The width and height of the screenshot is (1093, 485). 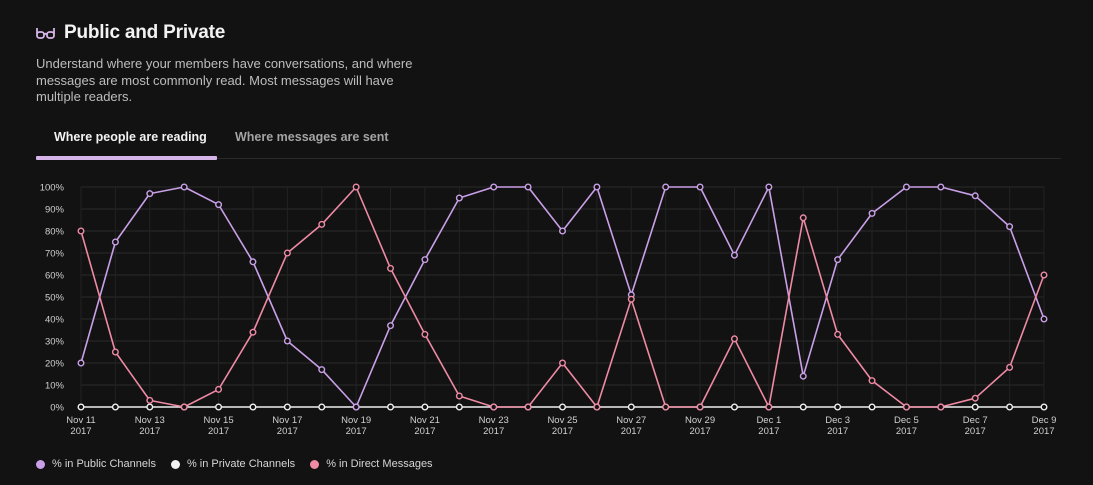 I want to click on legend-dot-public, so click(x=40, y=464).